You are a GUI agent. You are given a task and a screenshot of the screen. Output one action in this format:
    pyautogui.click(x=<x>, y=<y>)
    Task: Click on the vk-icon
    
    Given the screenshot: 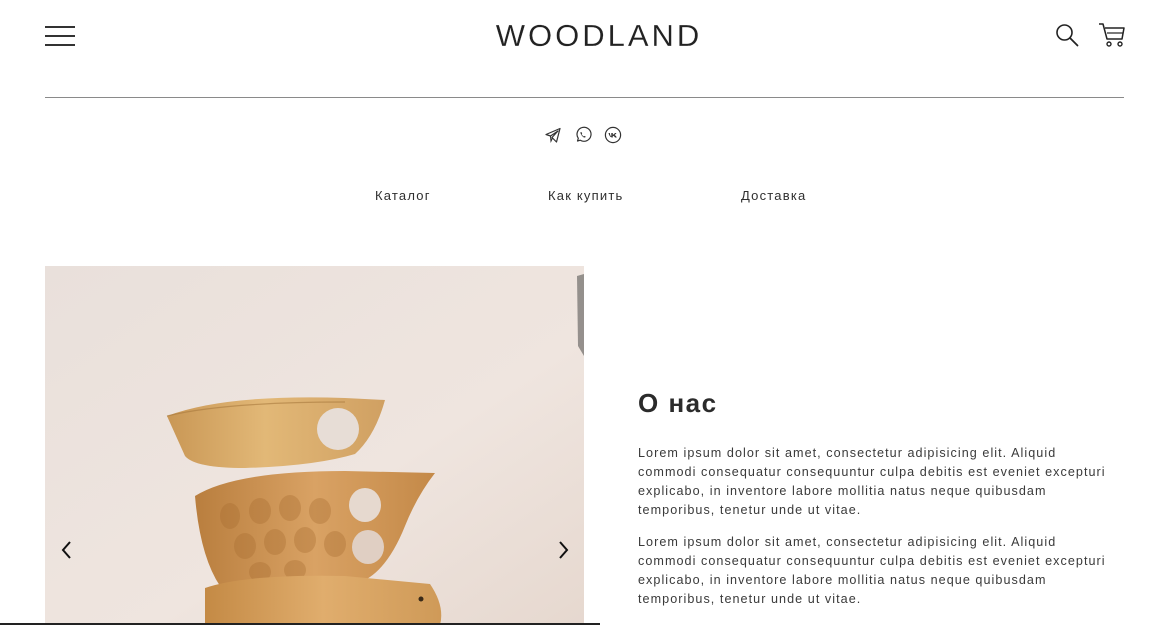 What is the action you would take?
    pyautogui.click(x=613, y=135)
    